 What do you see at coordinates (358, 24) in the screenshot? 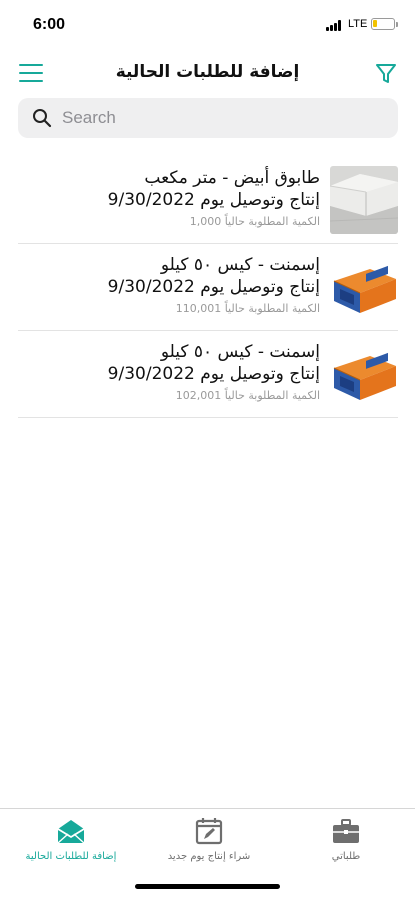
I see `network-label: LTE` at bounding box center [358, 24].